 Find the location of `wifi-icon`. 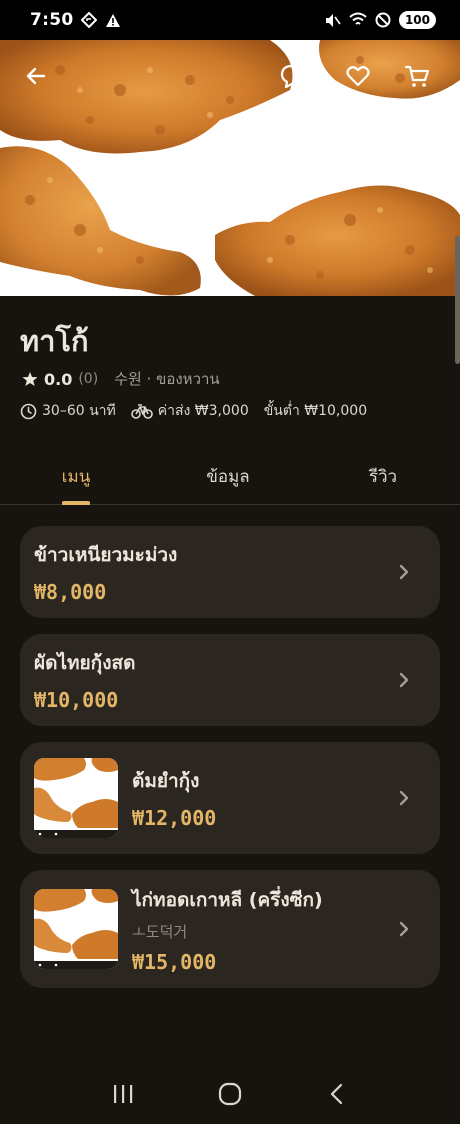

wifi-icon is located at coordinates (358, 18).